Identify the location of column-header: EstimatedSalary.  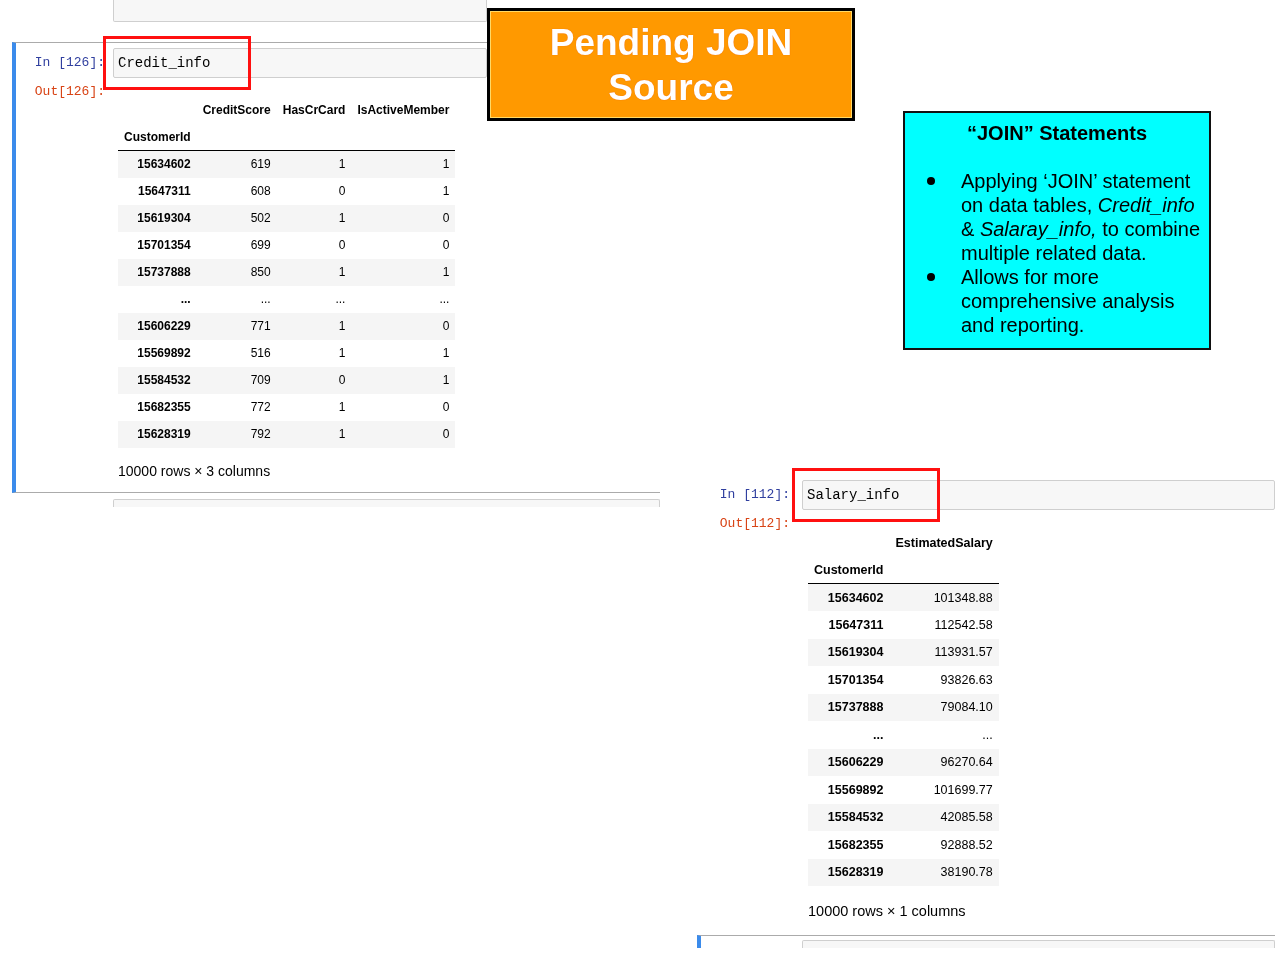
(944, 543).